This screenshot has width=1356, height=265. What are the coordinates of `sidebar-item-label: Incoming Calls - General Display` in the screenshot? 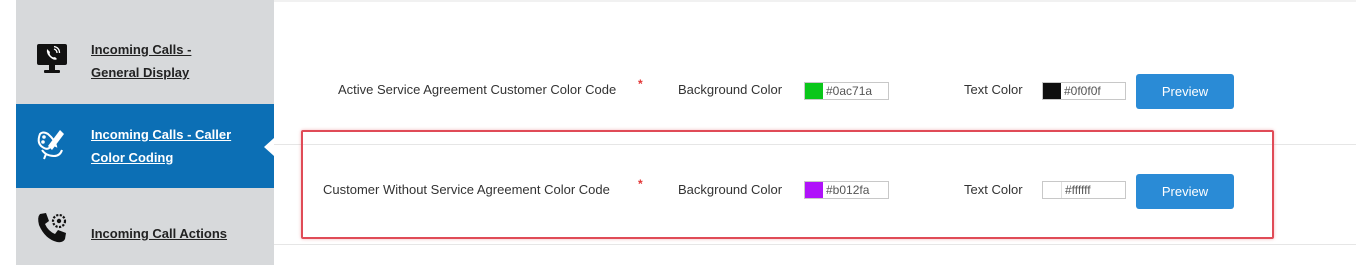 It's located at (141, 61).